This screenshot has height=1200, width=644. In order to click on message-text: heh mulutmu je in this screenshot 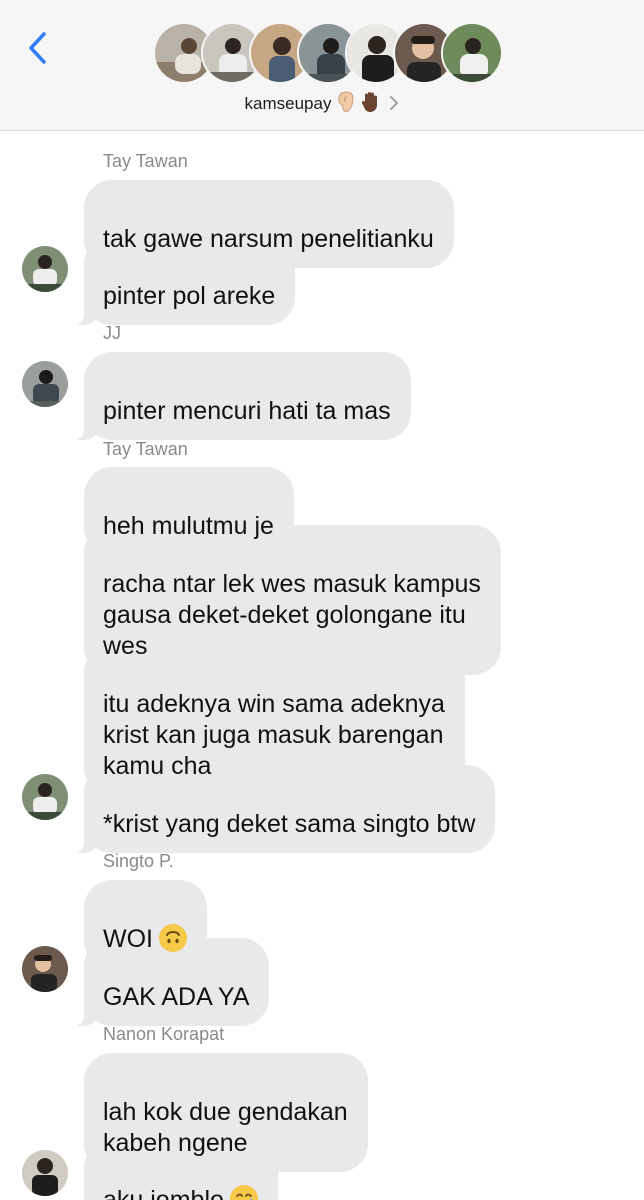, I will do `click(188, 526)`.